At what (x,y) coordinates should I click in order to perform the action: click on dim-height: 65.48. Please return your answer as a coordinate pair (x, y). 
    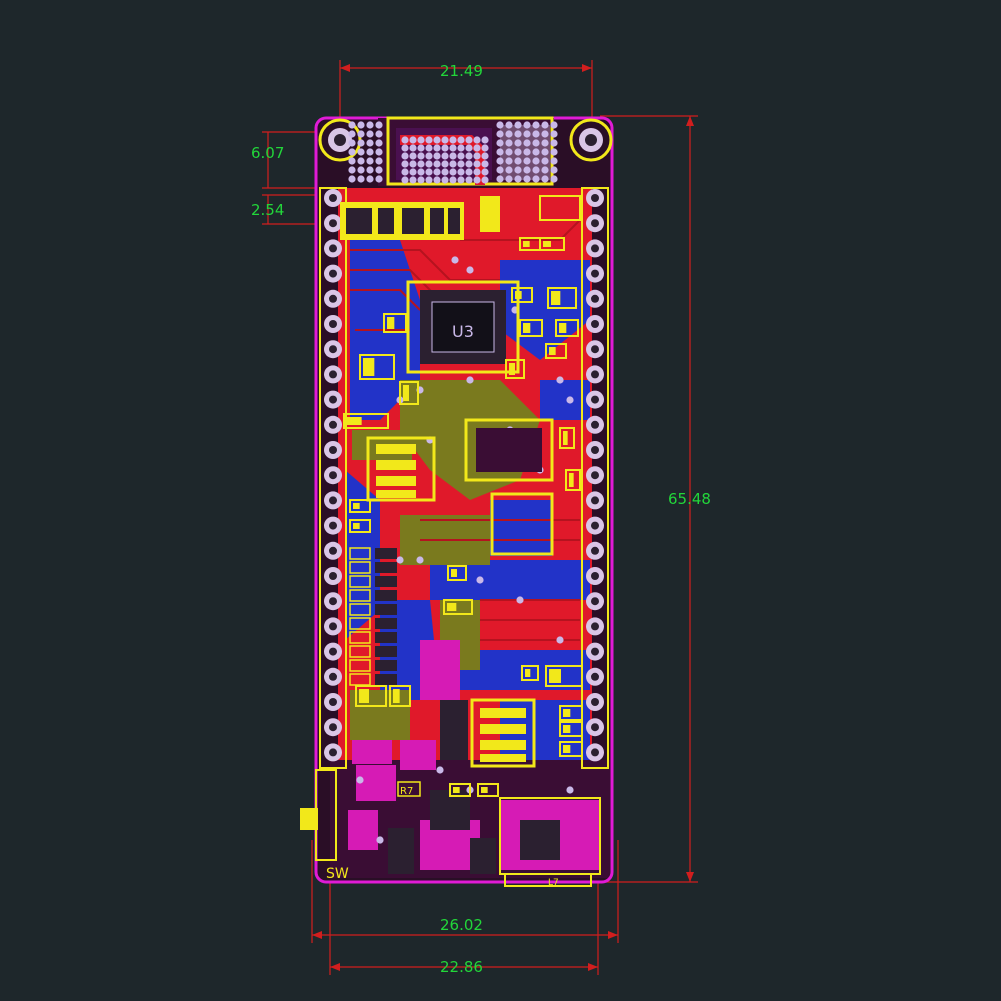
    Looking at the image, I should click on (689, 499).